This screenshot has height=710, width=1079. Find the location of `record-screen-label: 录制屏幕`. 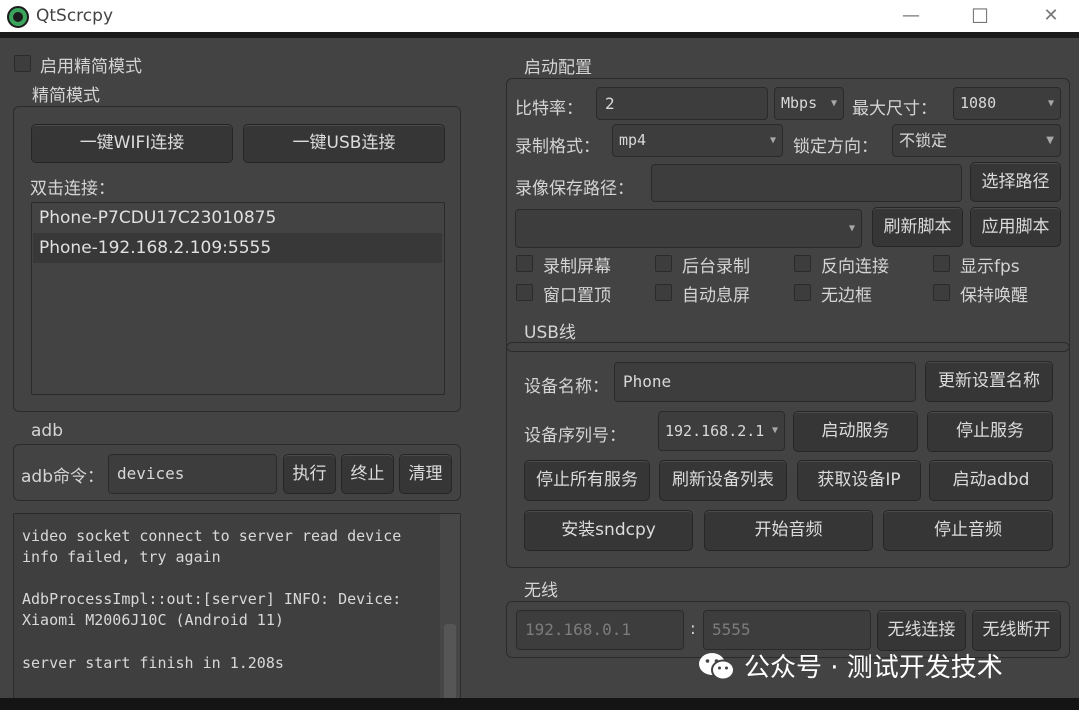

record-screen-label: 录制屏幕 is located at coordinates (577, 267).